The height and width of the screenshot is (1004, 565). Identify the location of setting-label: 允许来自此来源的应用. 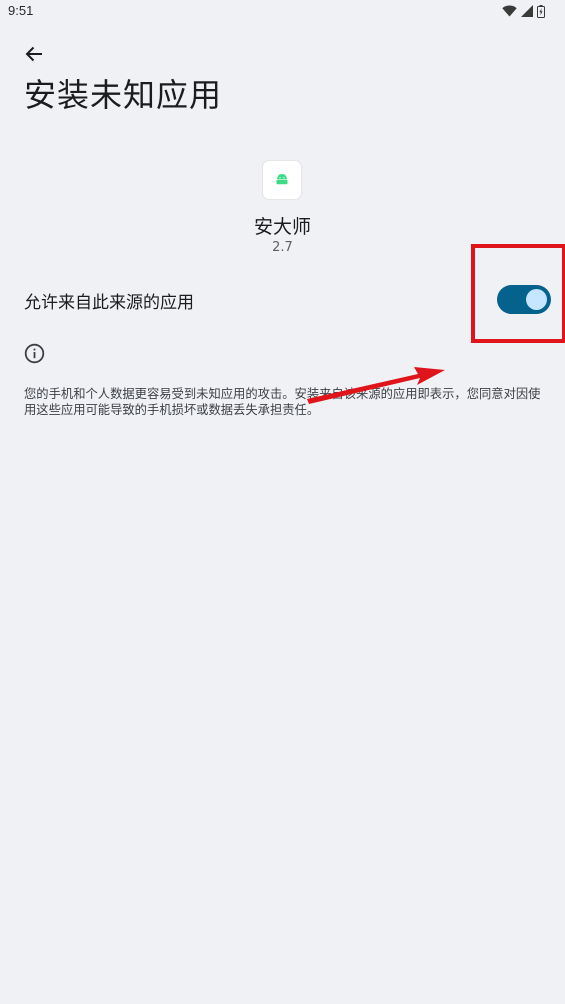
(109, 303).